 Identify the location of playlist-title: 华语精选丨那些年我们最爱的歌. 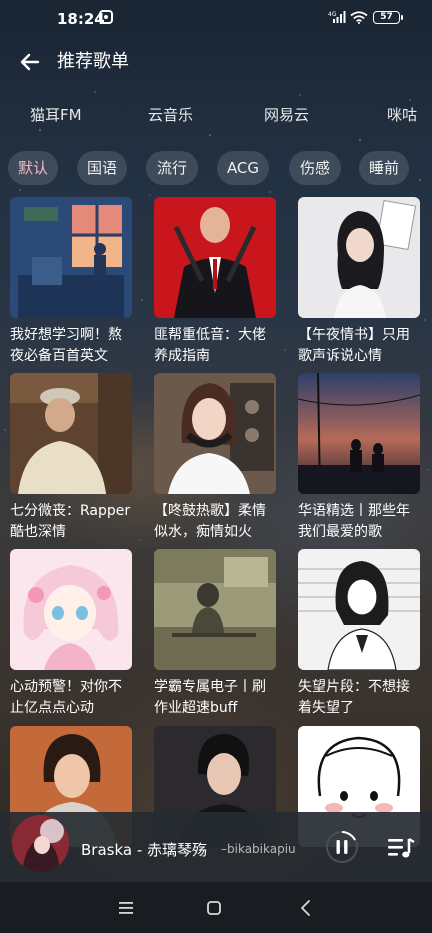
(354, 521).